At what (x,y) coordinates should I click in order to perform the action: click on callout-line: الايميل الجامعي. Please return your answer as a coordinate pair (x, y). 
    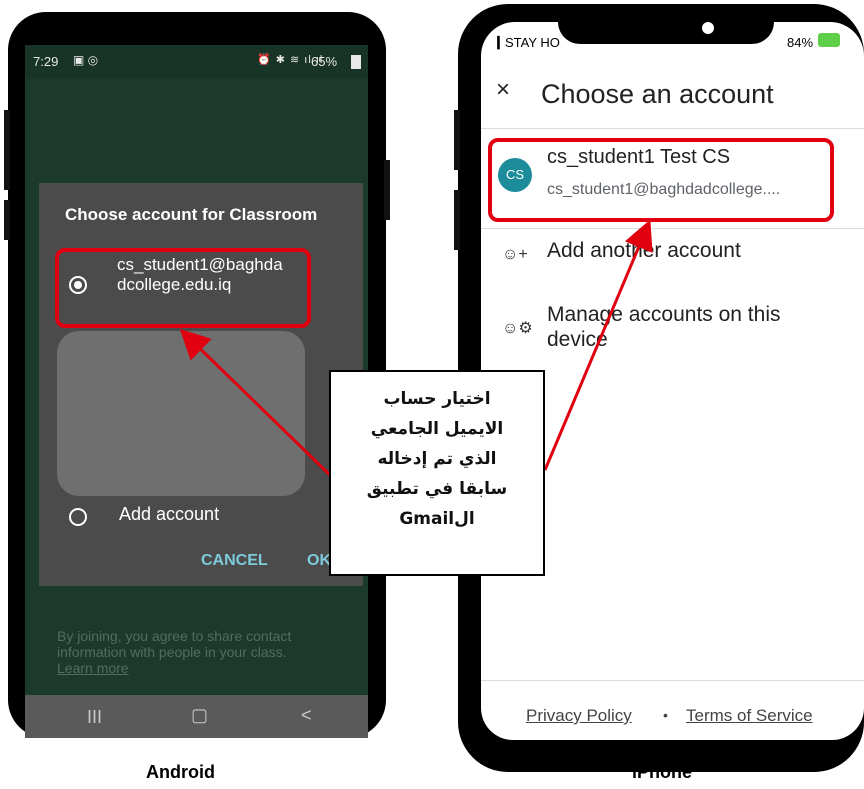
    Looking at the image, I should click on (437, 429).